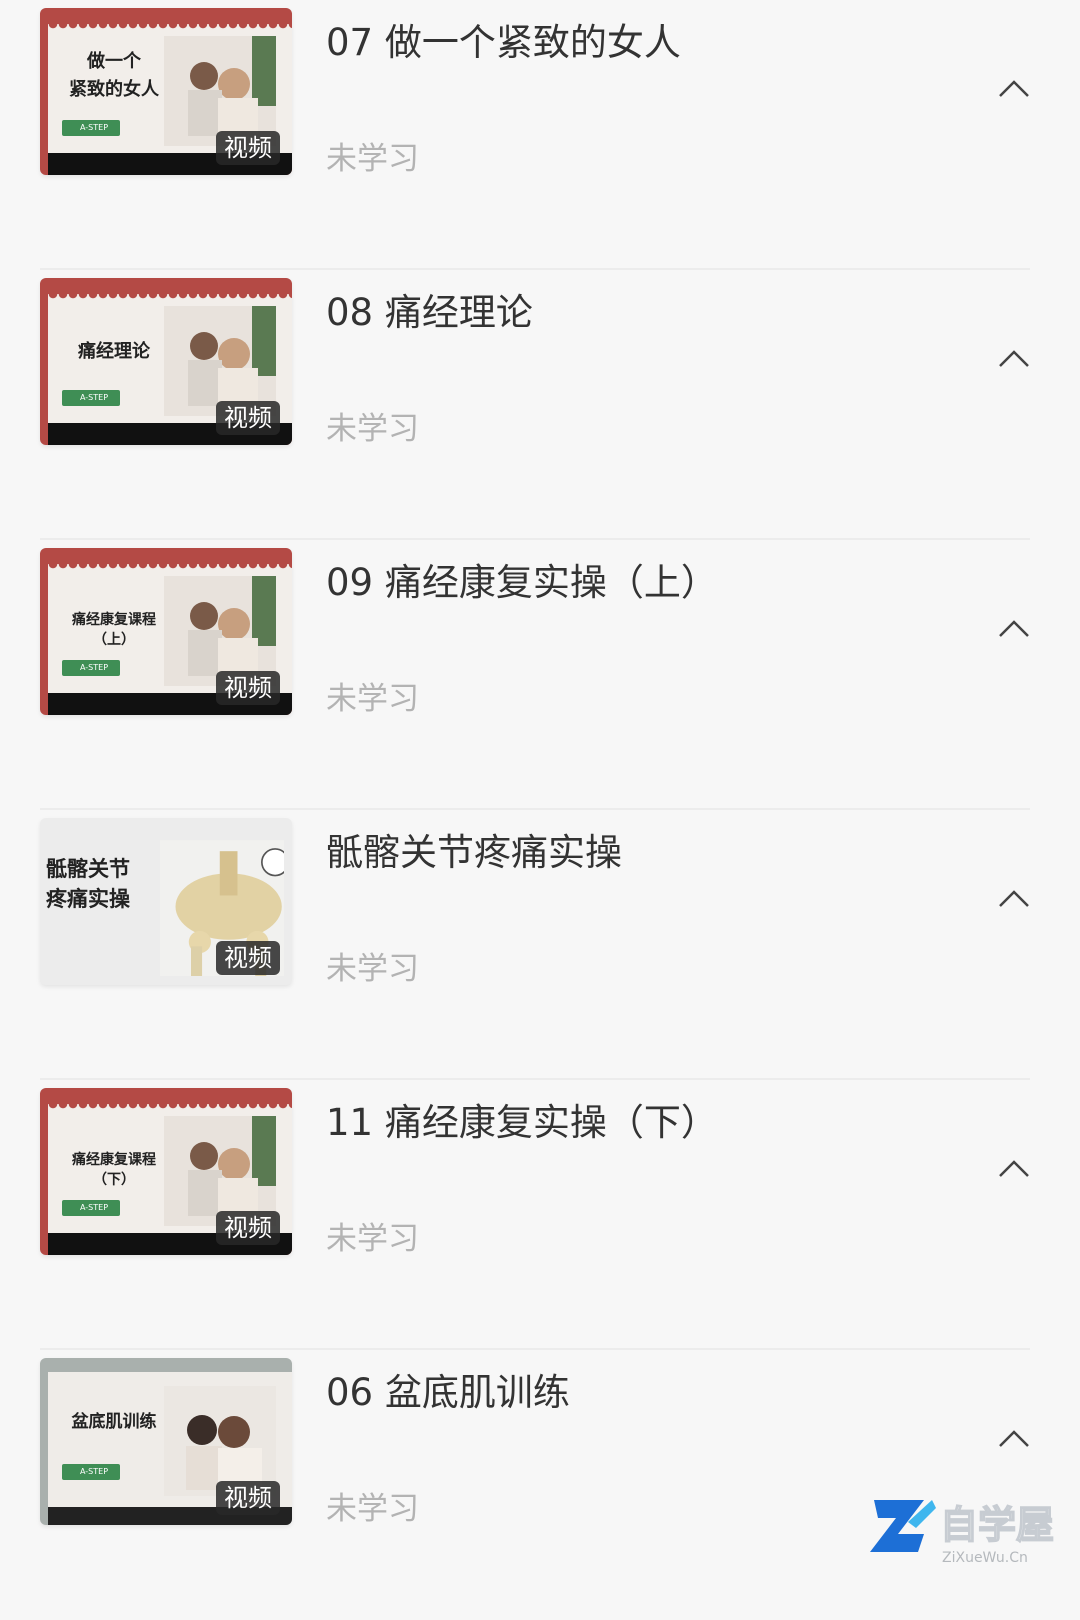 Image resolution: width=1080 pixels, height=1620 pixels. I want to click on course-title: 07 做一个紧致的女人, so click(503, 42).